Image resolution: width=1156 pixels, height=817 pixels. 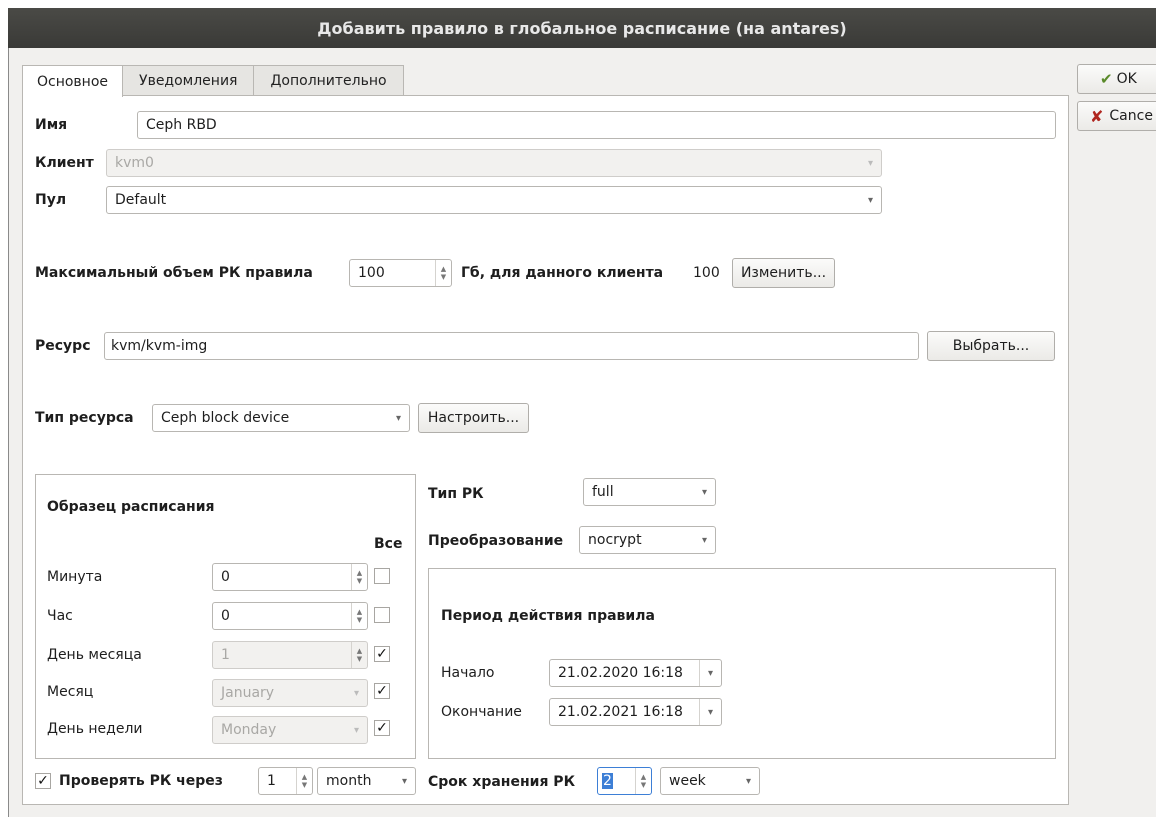 I want to click on day-of-week-select: Monday ▾, so click(x=290, y=730).